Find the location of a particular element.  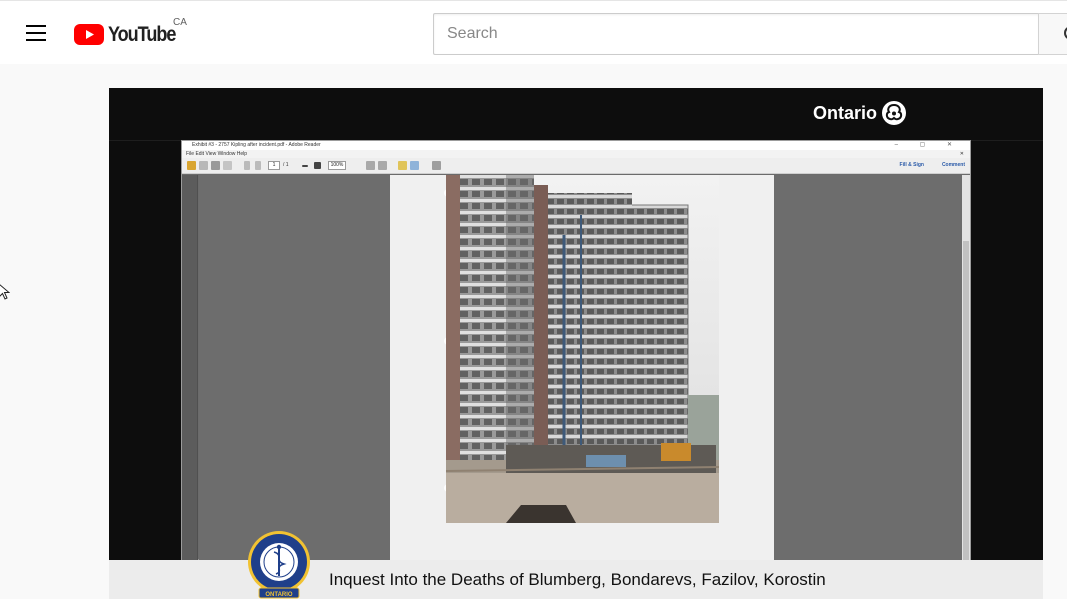

page-total: / 1 is located at coordinates (286, 165).